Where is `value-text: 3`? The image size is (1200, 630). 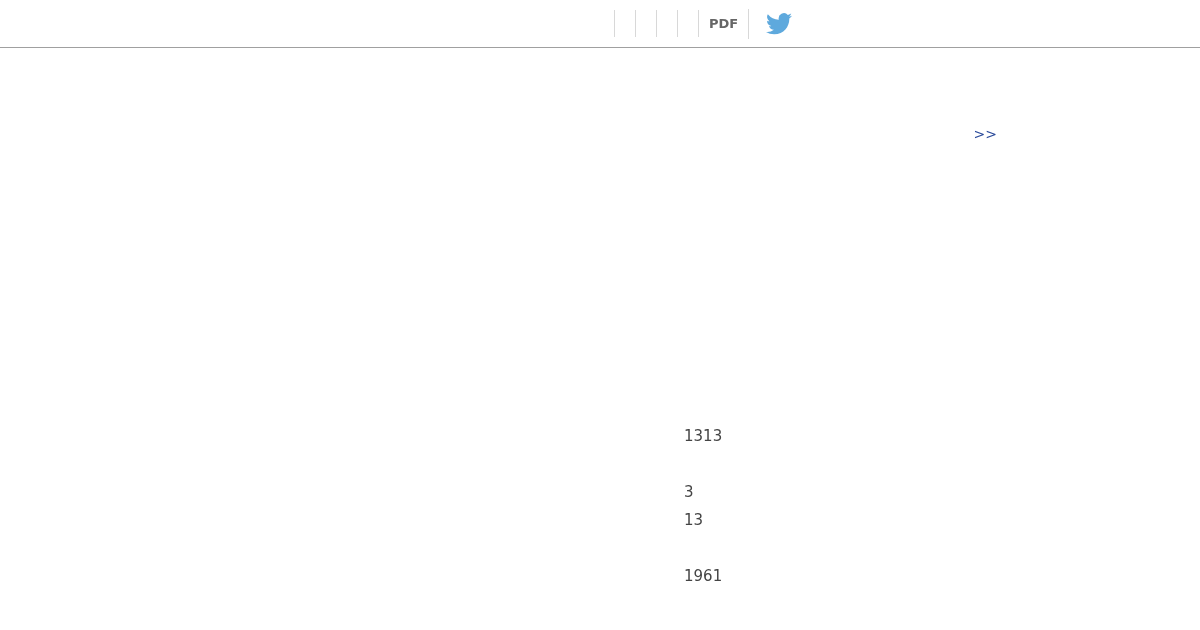 value-text: 3 is located at coordinates (689, 492).